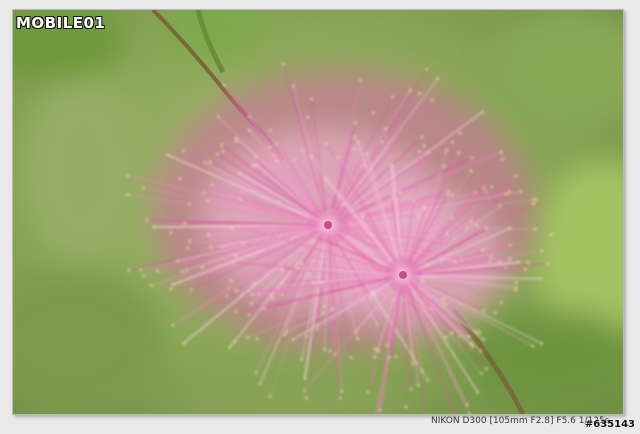 This screenshot has width=640, height=434. What do you see at coordinates (609, 424) in the screenshot?
I see `photo-id-label: #635143` at bounding box center [609, 424].